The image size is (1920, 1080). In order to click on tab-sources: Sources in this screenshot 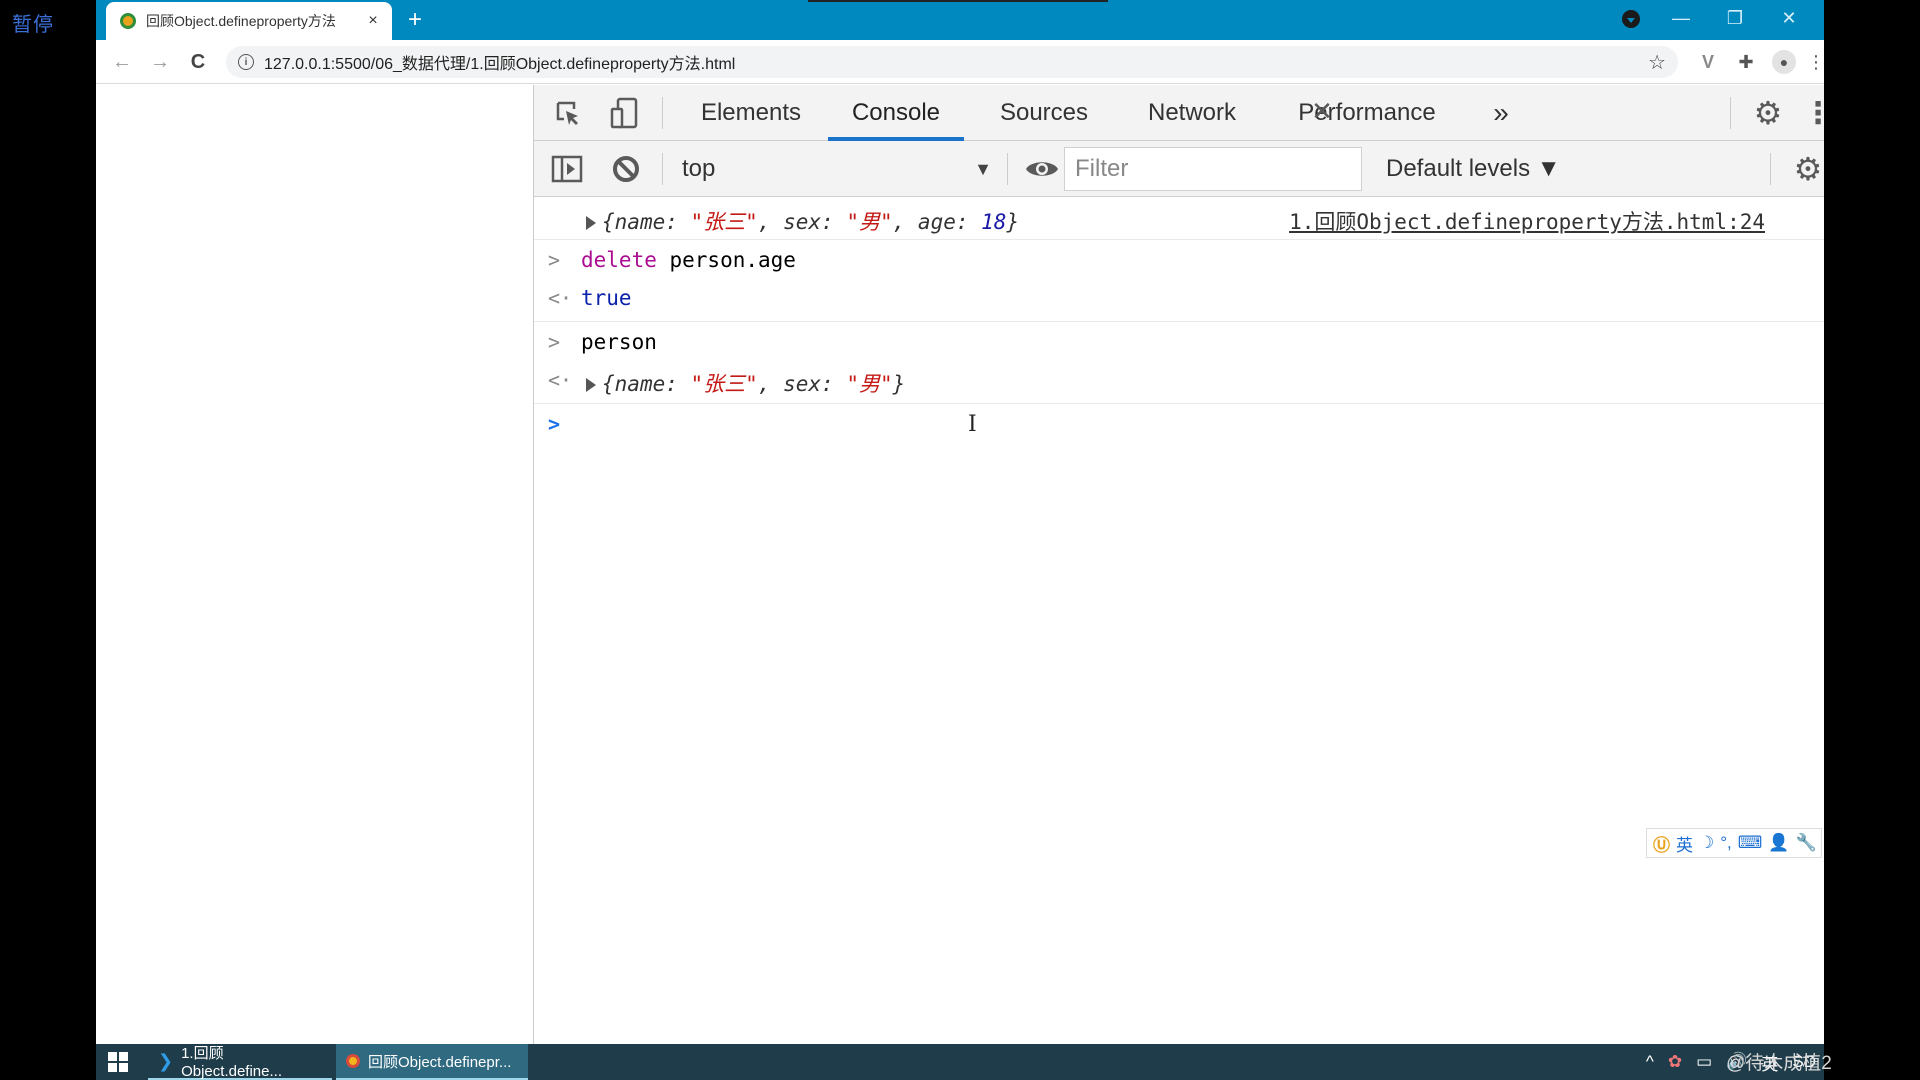, I will do `click(1044, 113)`.